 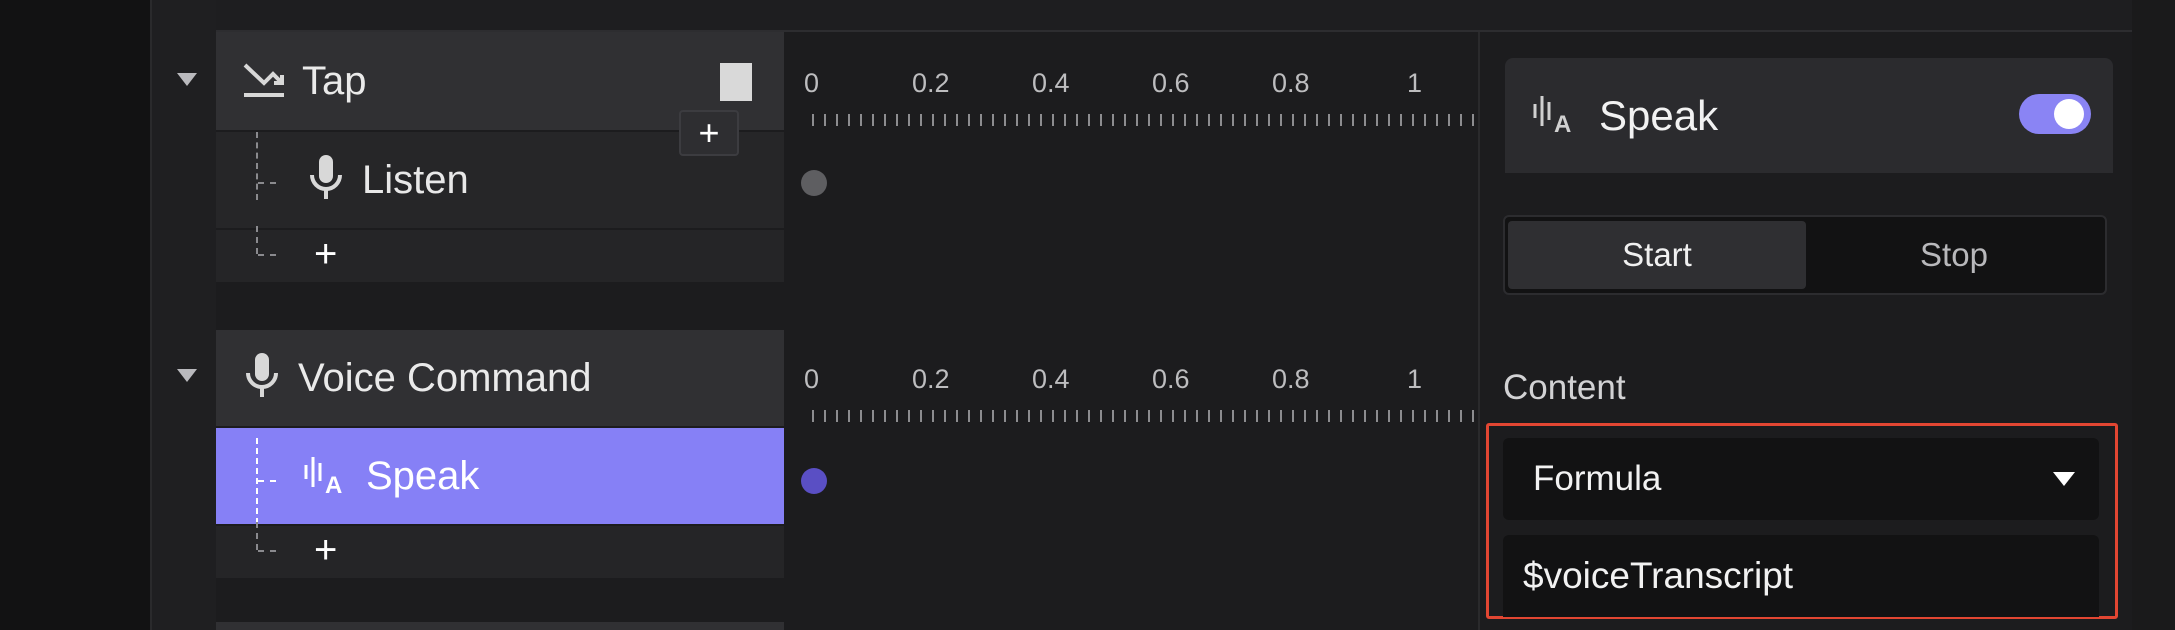 I want to click on tap-preview-thumbnail, so click(x=736, y=82).